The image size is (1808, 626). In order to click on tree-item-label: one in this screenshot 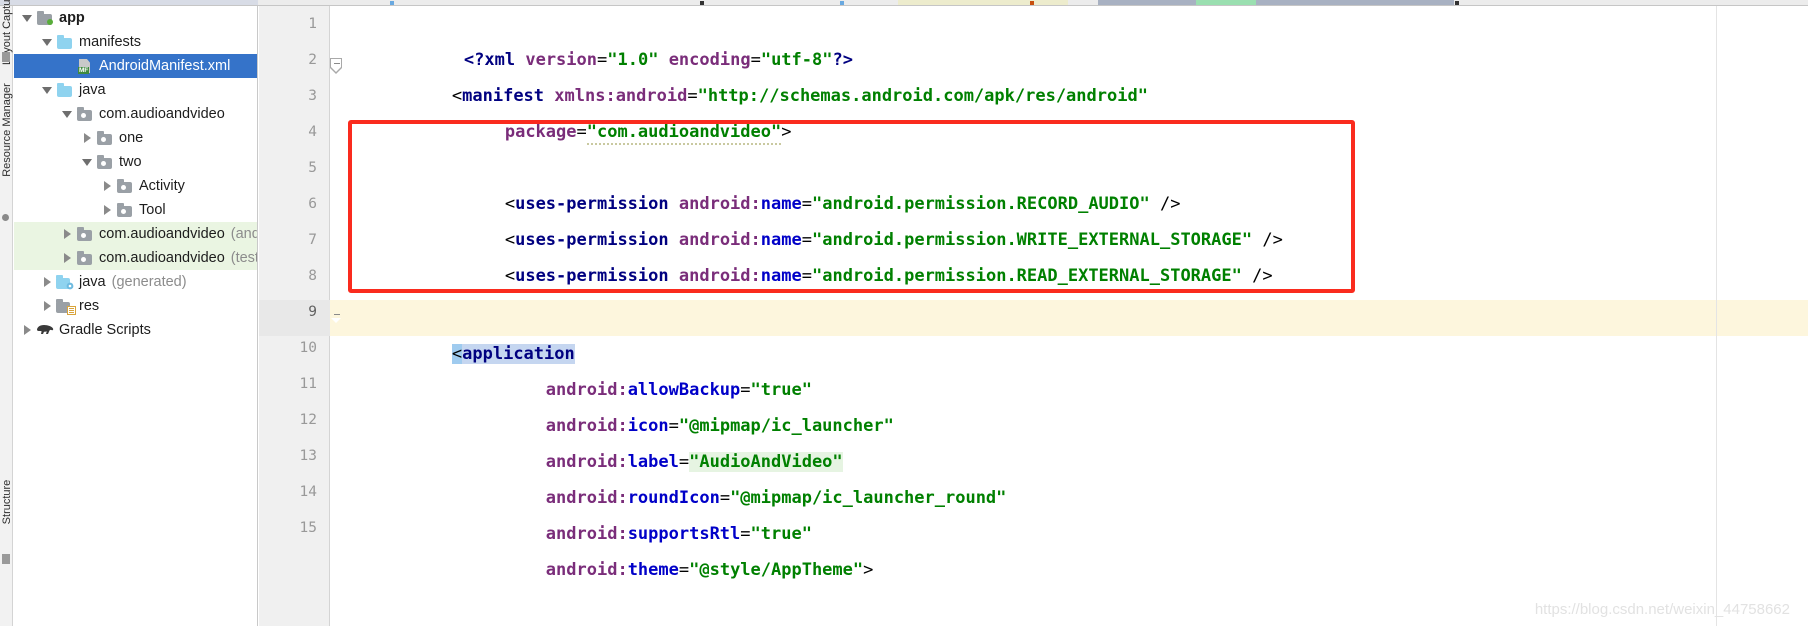, I will do `click(131, 138)`.